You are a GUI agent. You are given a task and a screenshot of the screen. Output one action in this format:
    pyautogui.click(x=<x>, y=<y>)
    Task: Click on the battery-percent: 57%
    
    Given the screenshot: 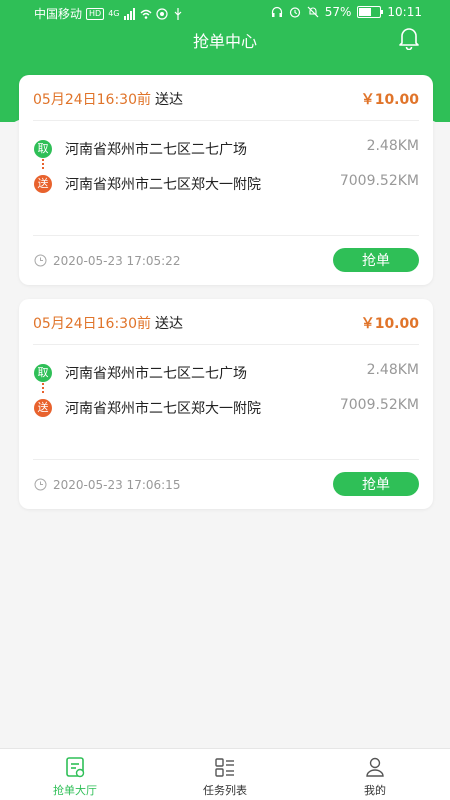 What is the action you would take?
    pyautogui.click(x=338, y=12)
    